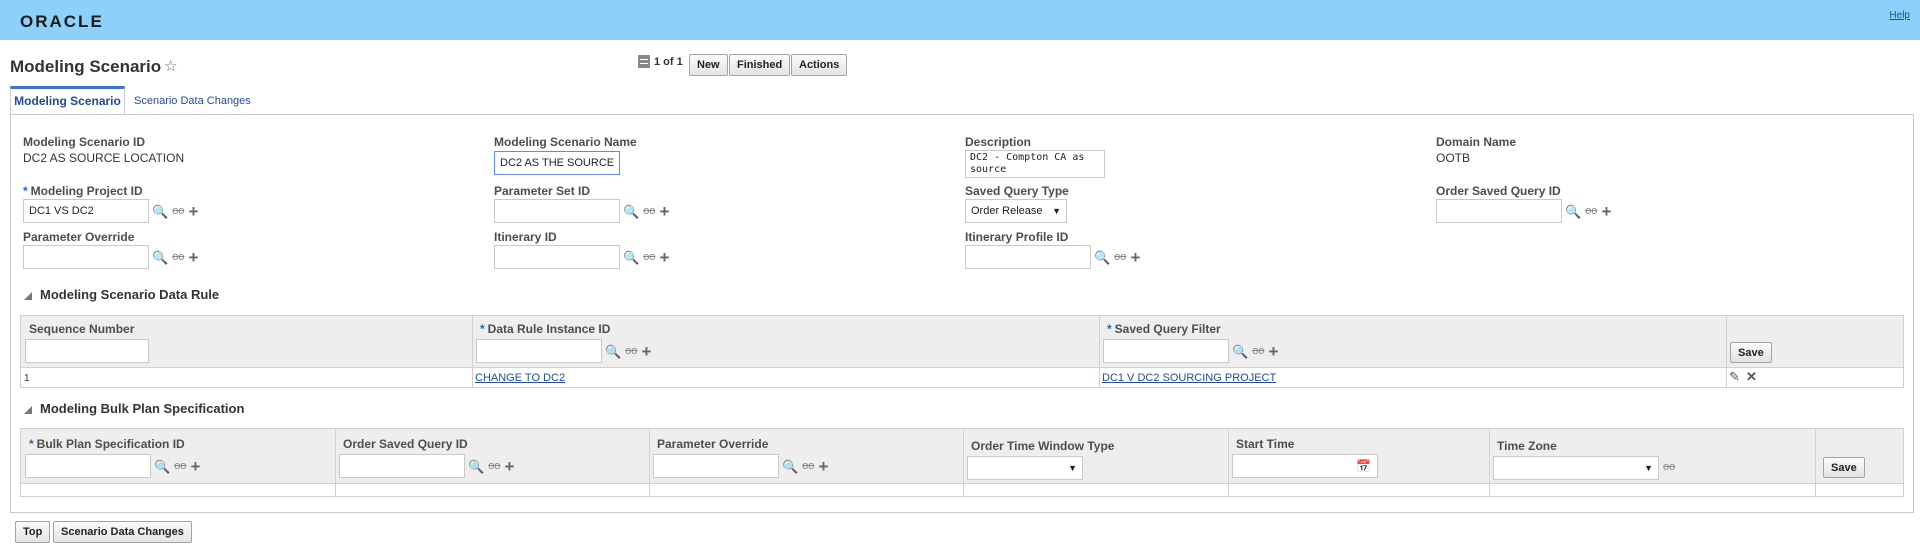 Image resolution: width=1920 pixels, height=546 pixels. What do you see at coordinates (1576, 468) in the screenshot?
I see `time-zone-select: ▼` at bounding box center [1576, 468].